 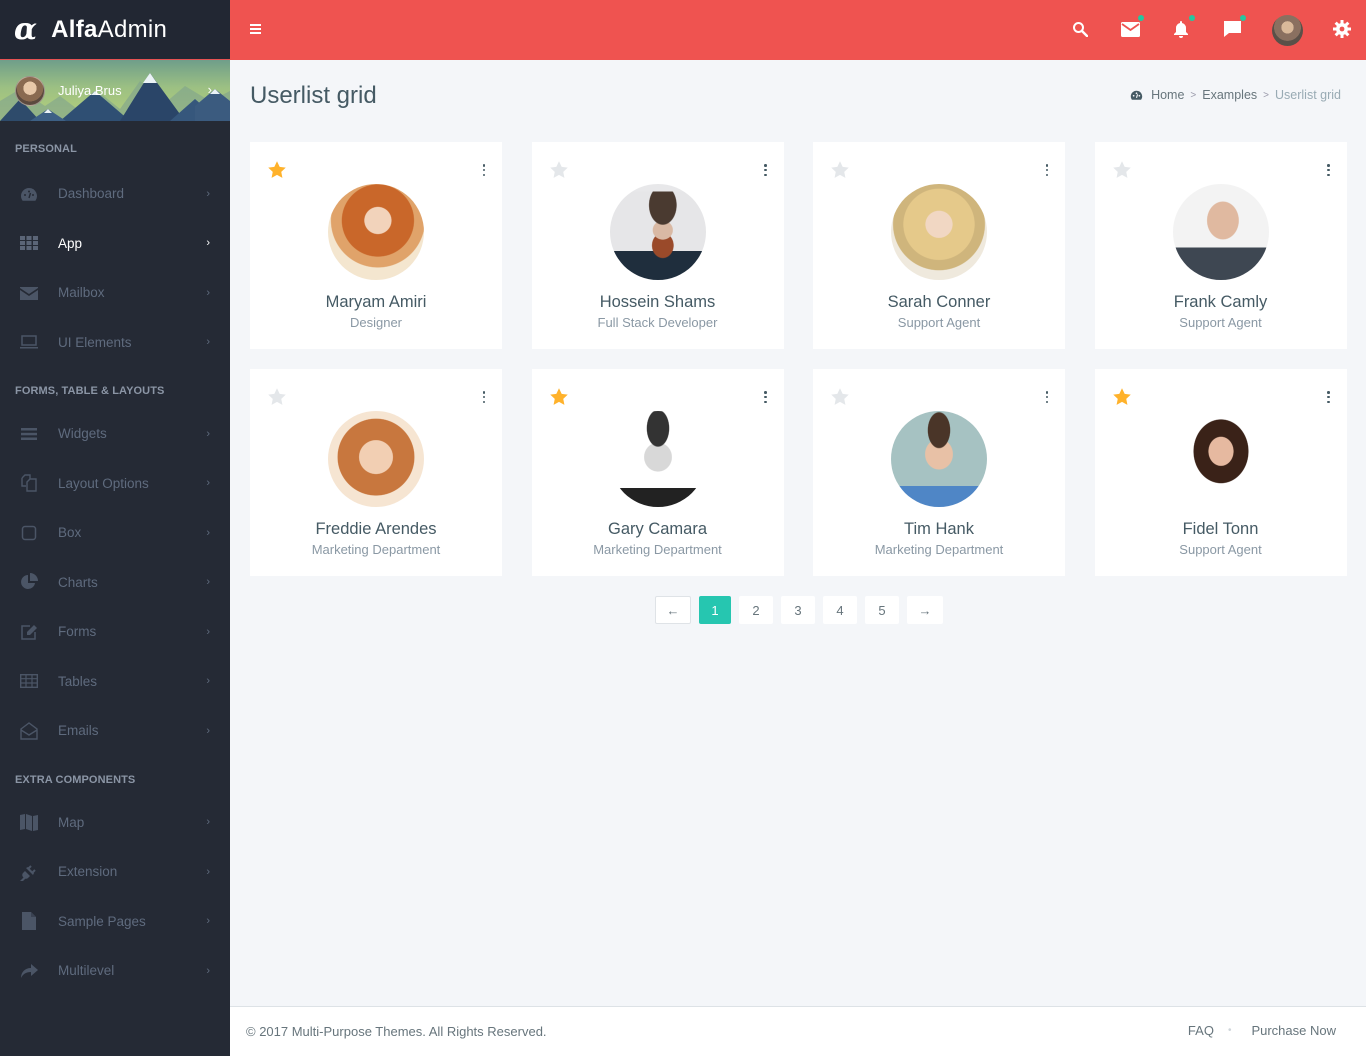 What do you see at coordinates (115, 922) in the screenshot?
I see `sidebar-item-sample-pages: Sample Pages ›` at bounding box center [115, 922].